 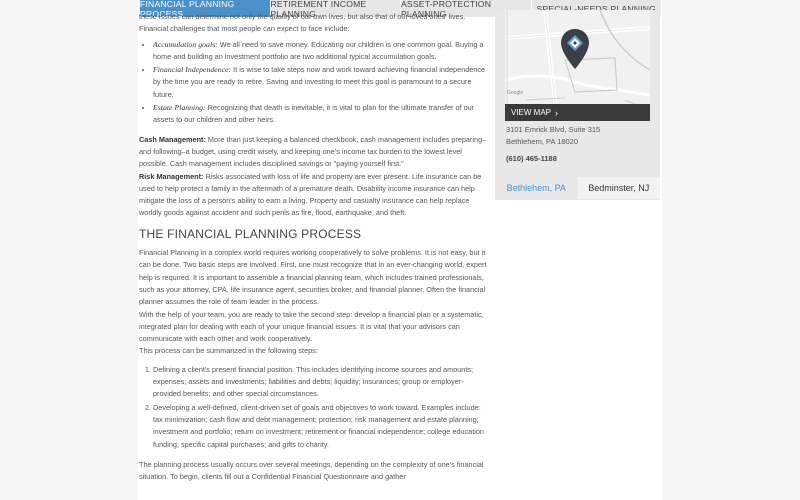 What do you see at coordinates (575, 49) in the screenshot?
I see `map-pin-icon` at bounding box center [575, 49].